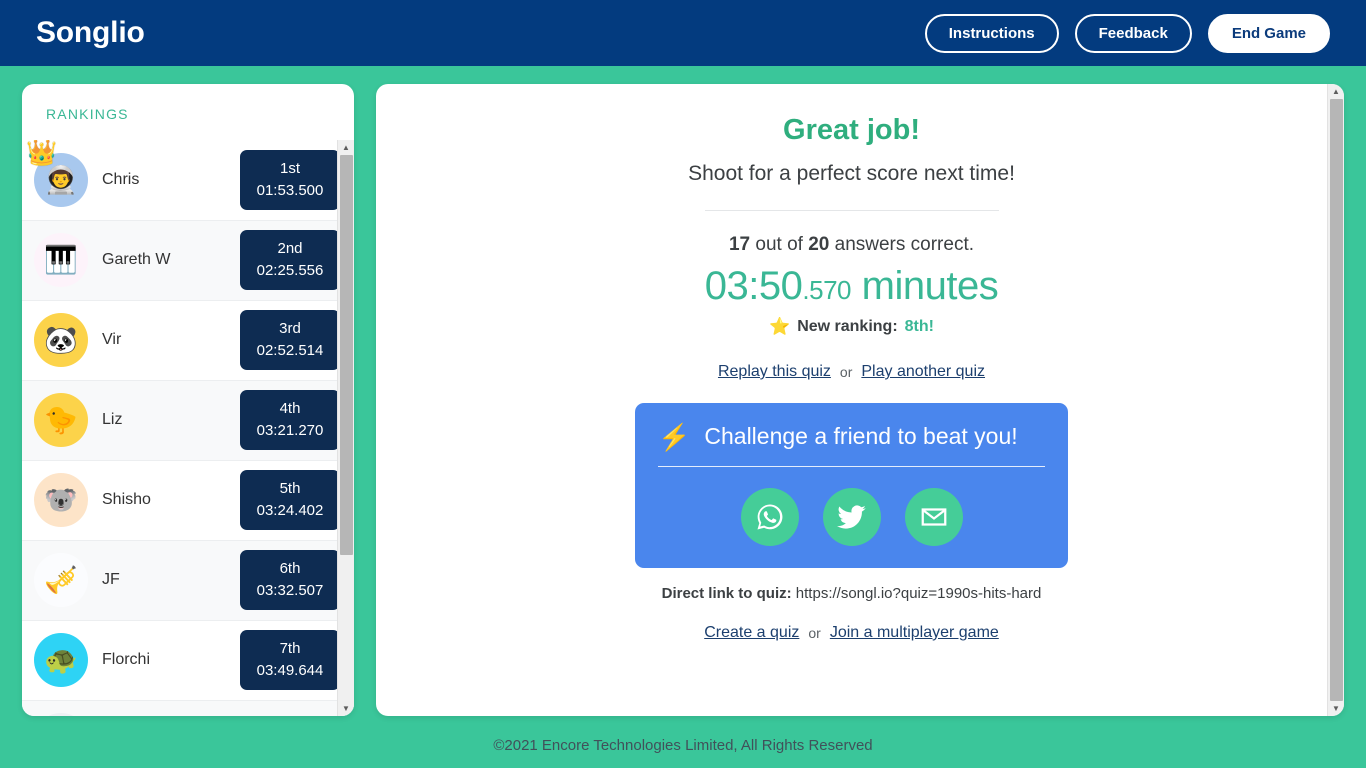  Describe the element at coordinates (290, 580) in the screenshot. I see `rank-badge: 6th 03:32.507` at that location.